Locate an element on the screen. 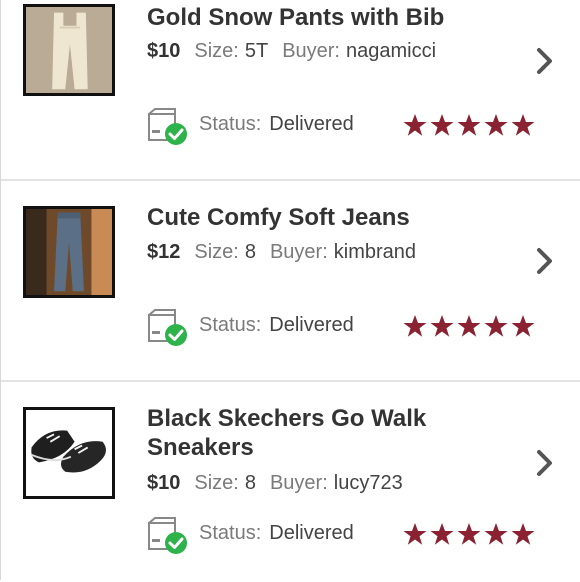 The width and height of the screenshot is (580, 582). item-size: 5T is located at coordinates (256, 51).